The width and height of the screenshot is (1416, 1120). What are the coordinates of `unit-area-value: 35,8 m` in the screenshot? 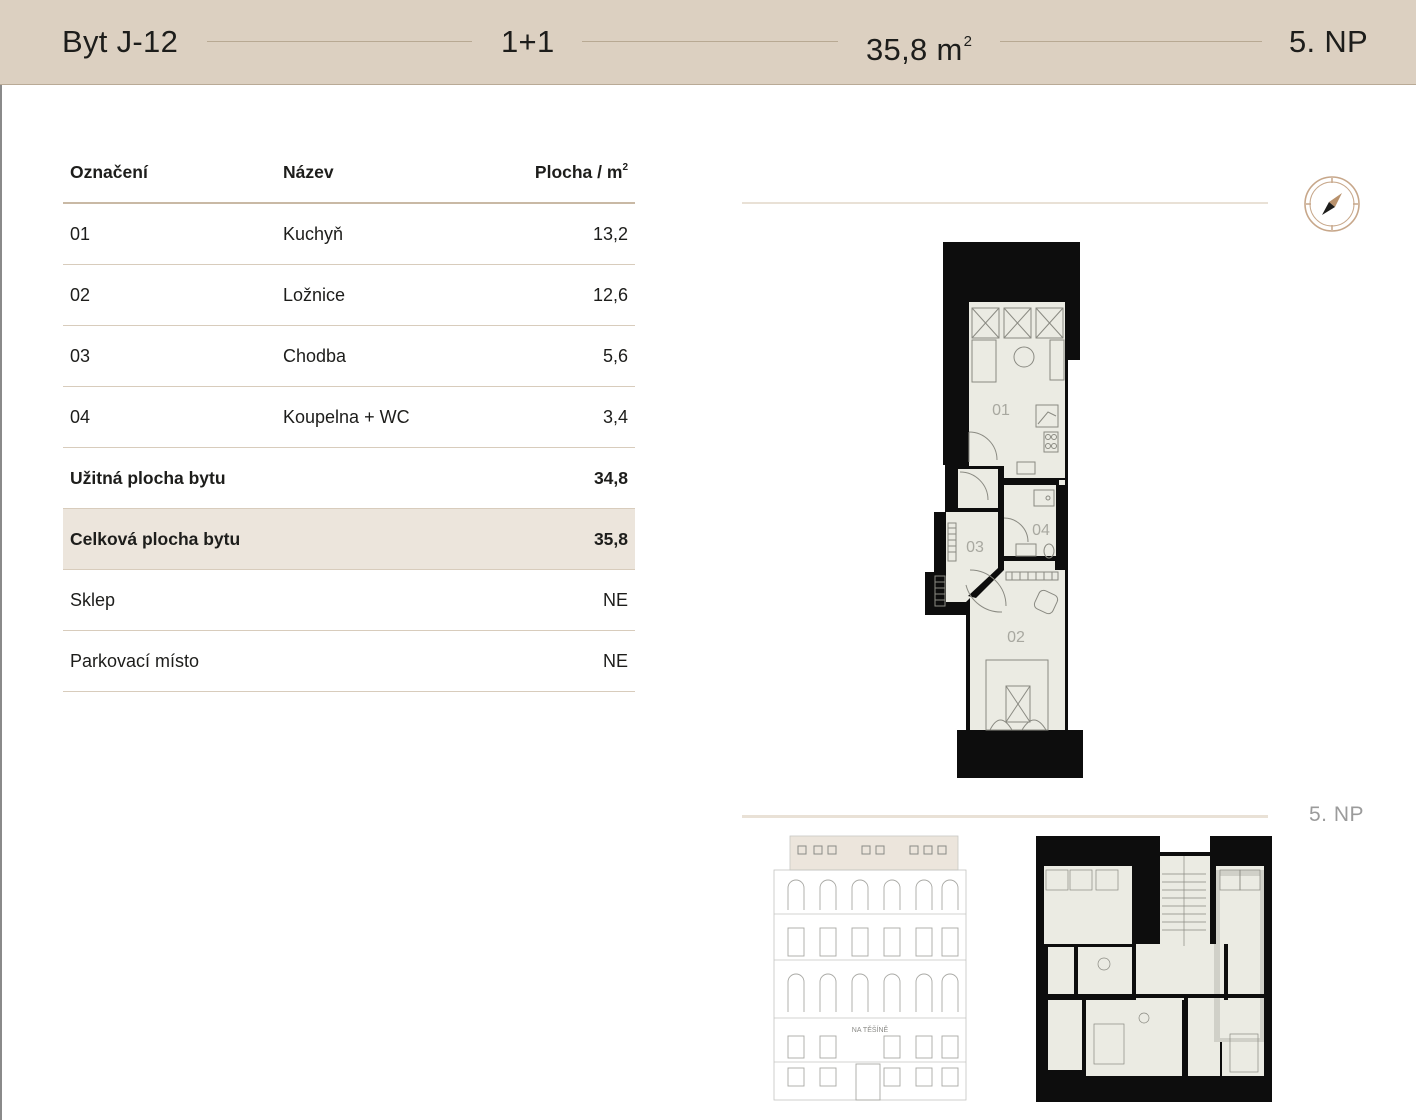 It's located at (914, 49).